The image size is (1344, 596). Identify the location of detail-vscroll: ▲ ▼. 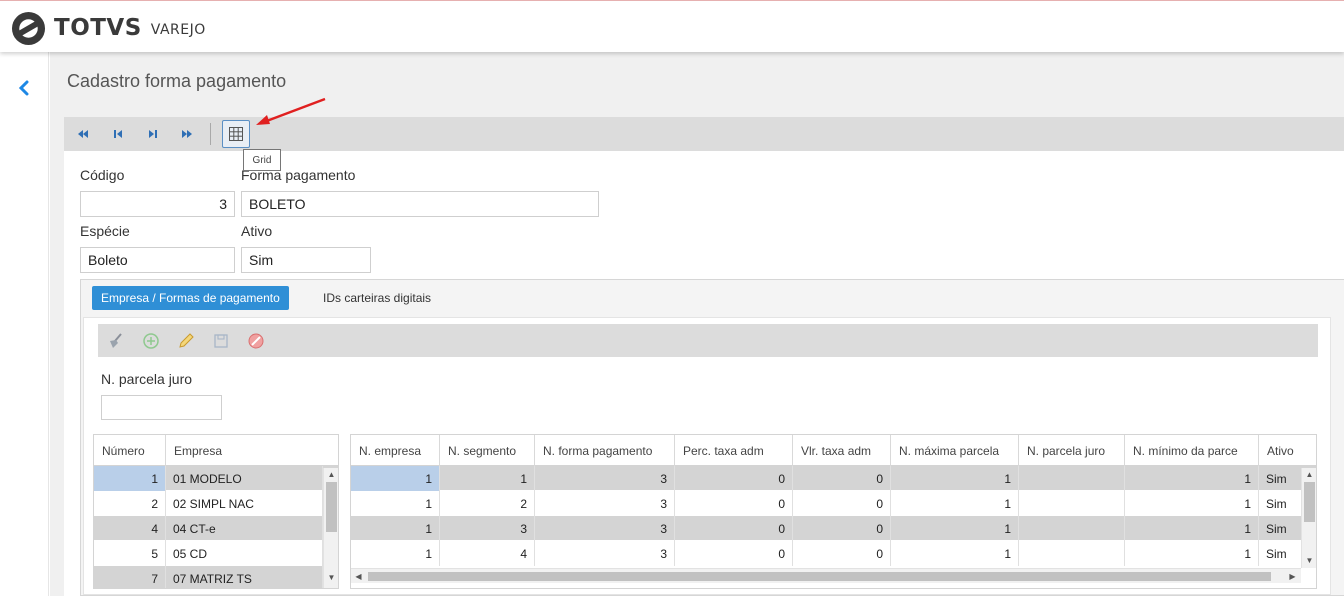
(1308, 518).